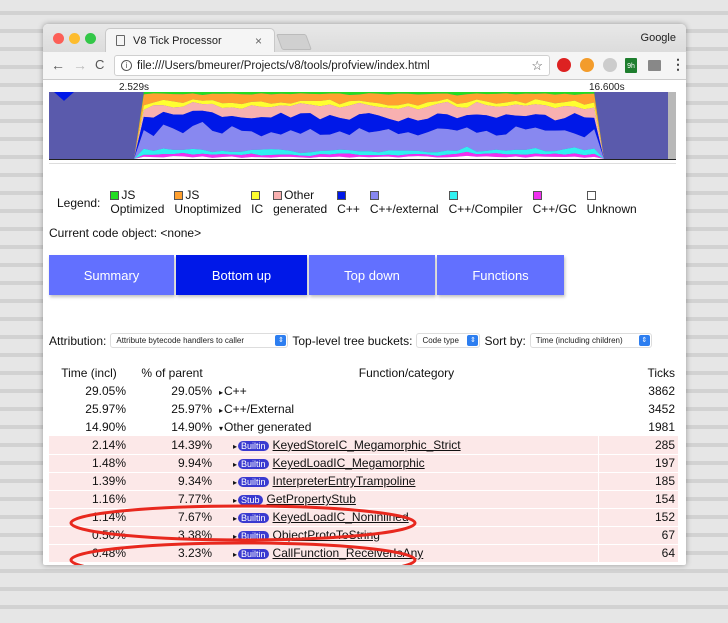 The height and width of the screenshot is (623, 728). I want to click on function-name: GetPropertyStub, so click(311, 499).